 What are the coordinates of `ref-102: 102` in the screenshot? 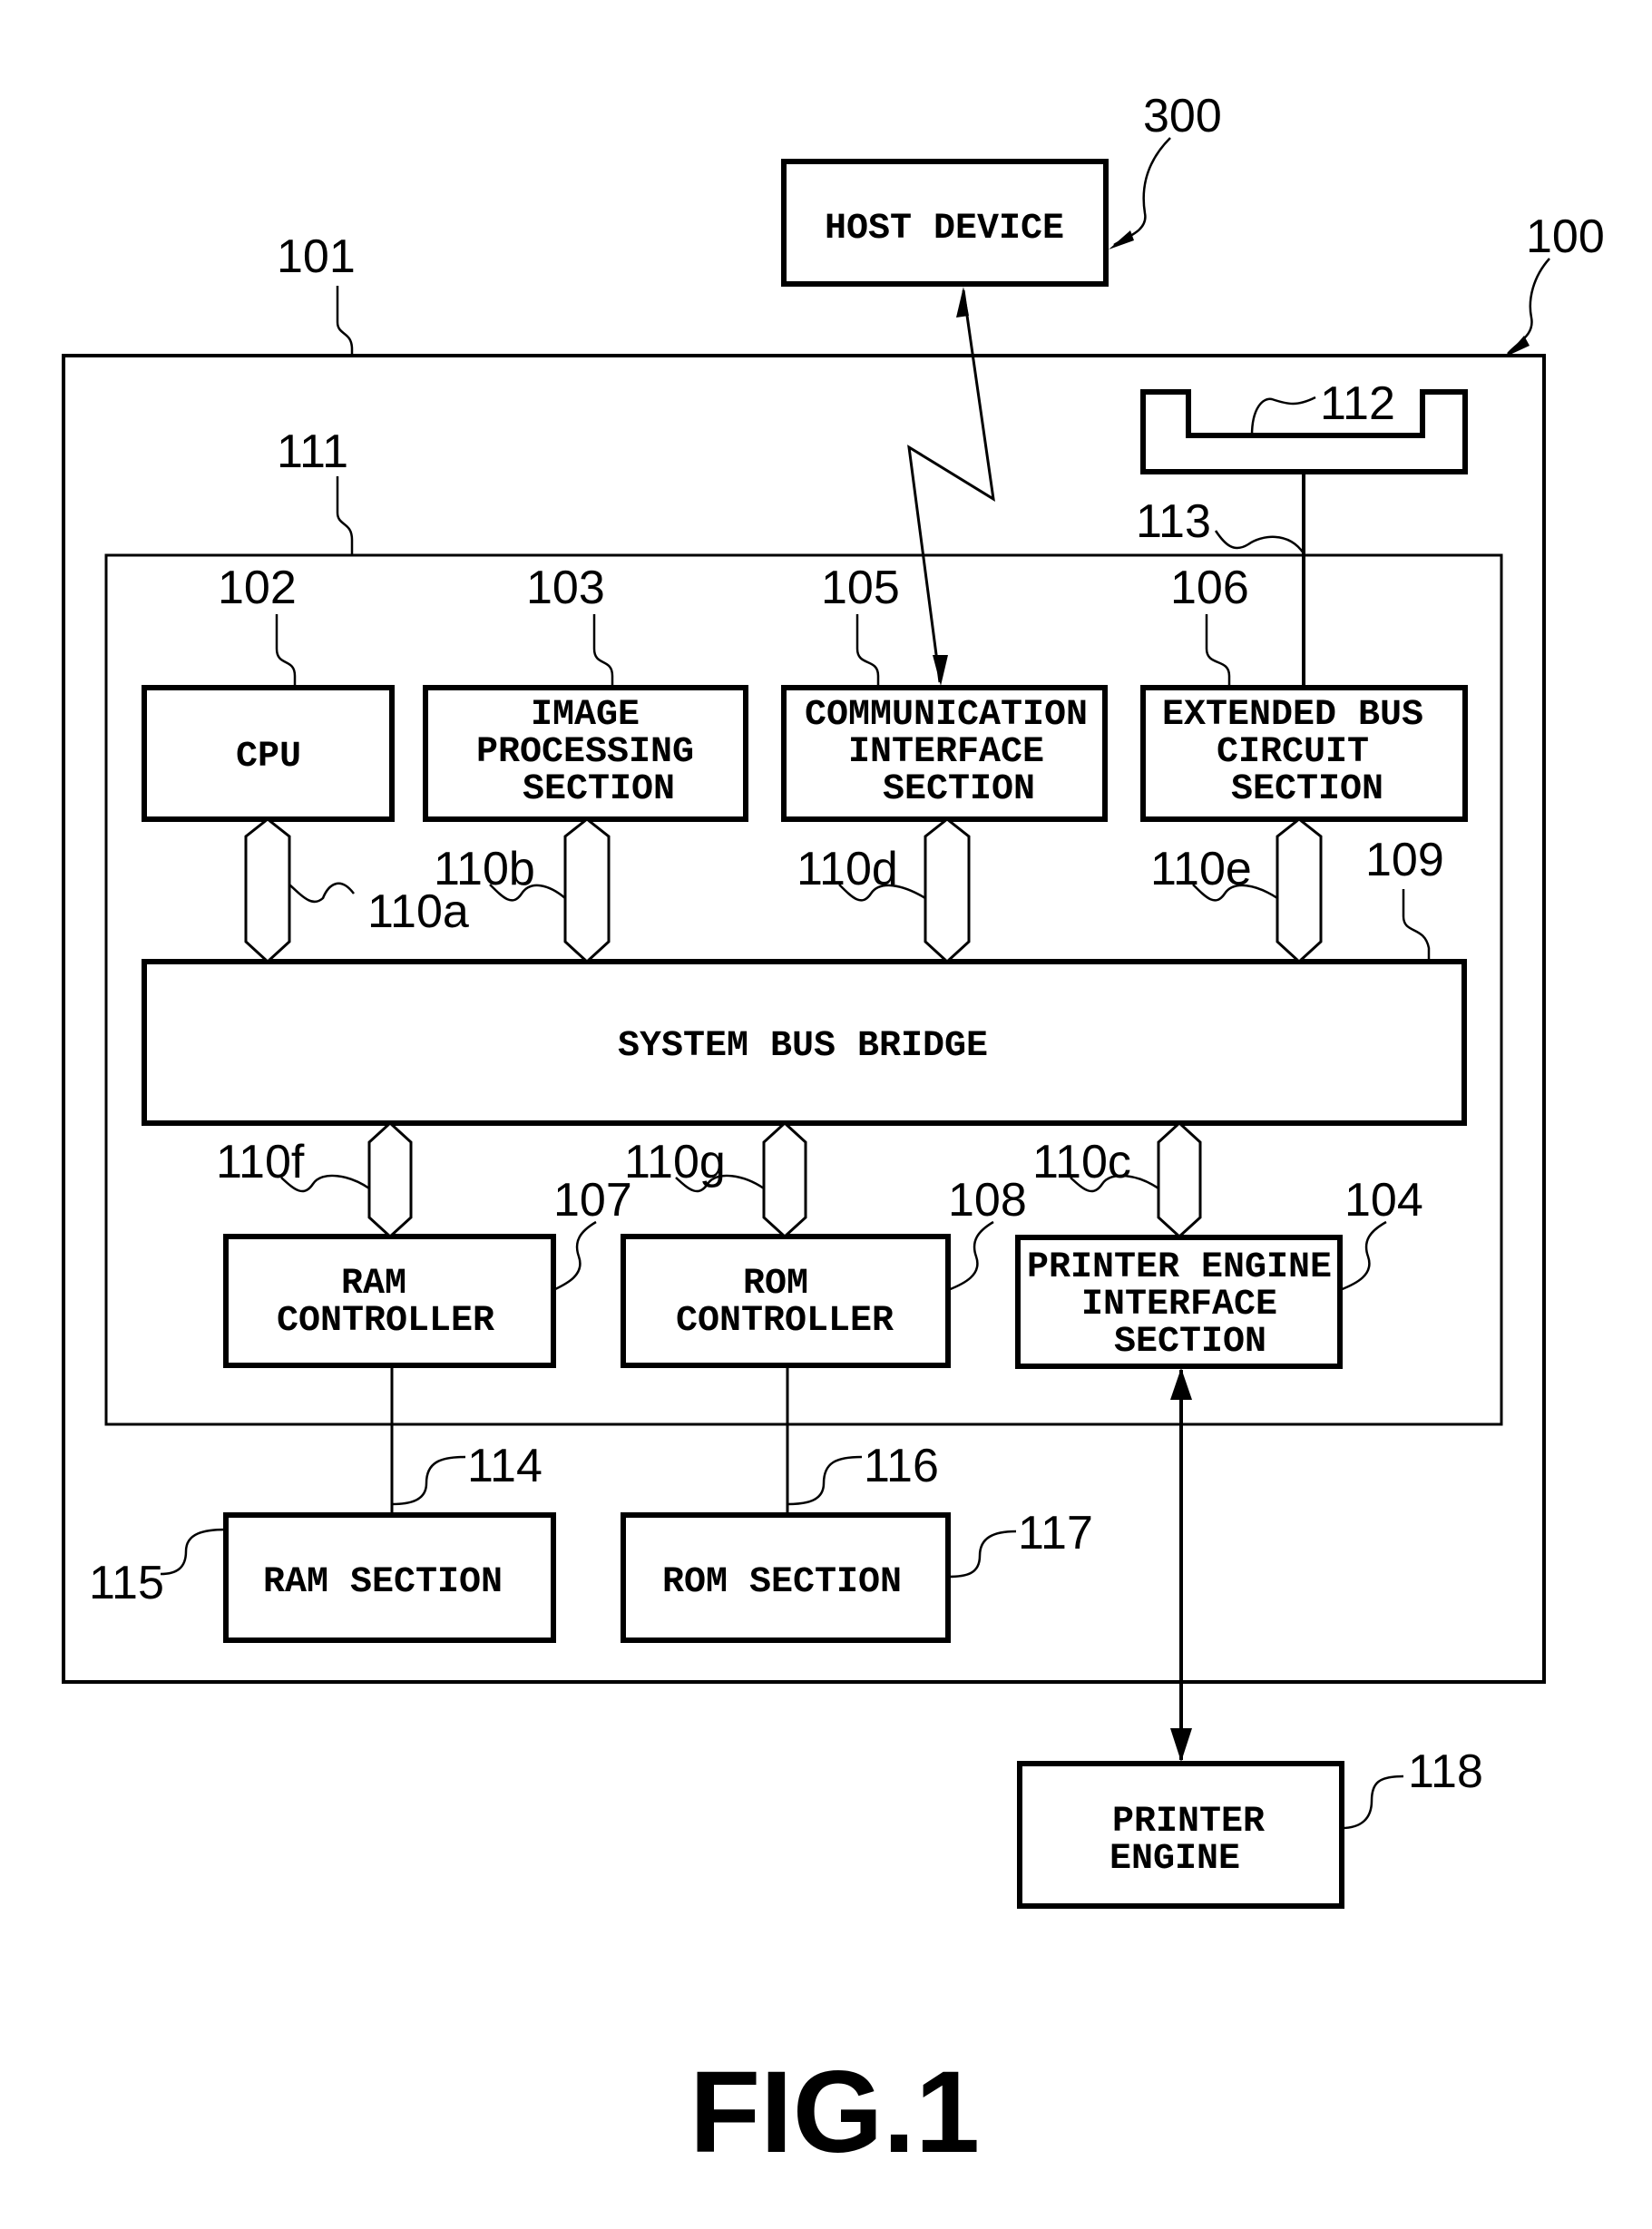 It's located at (257, 588).